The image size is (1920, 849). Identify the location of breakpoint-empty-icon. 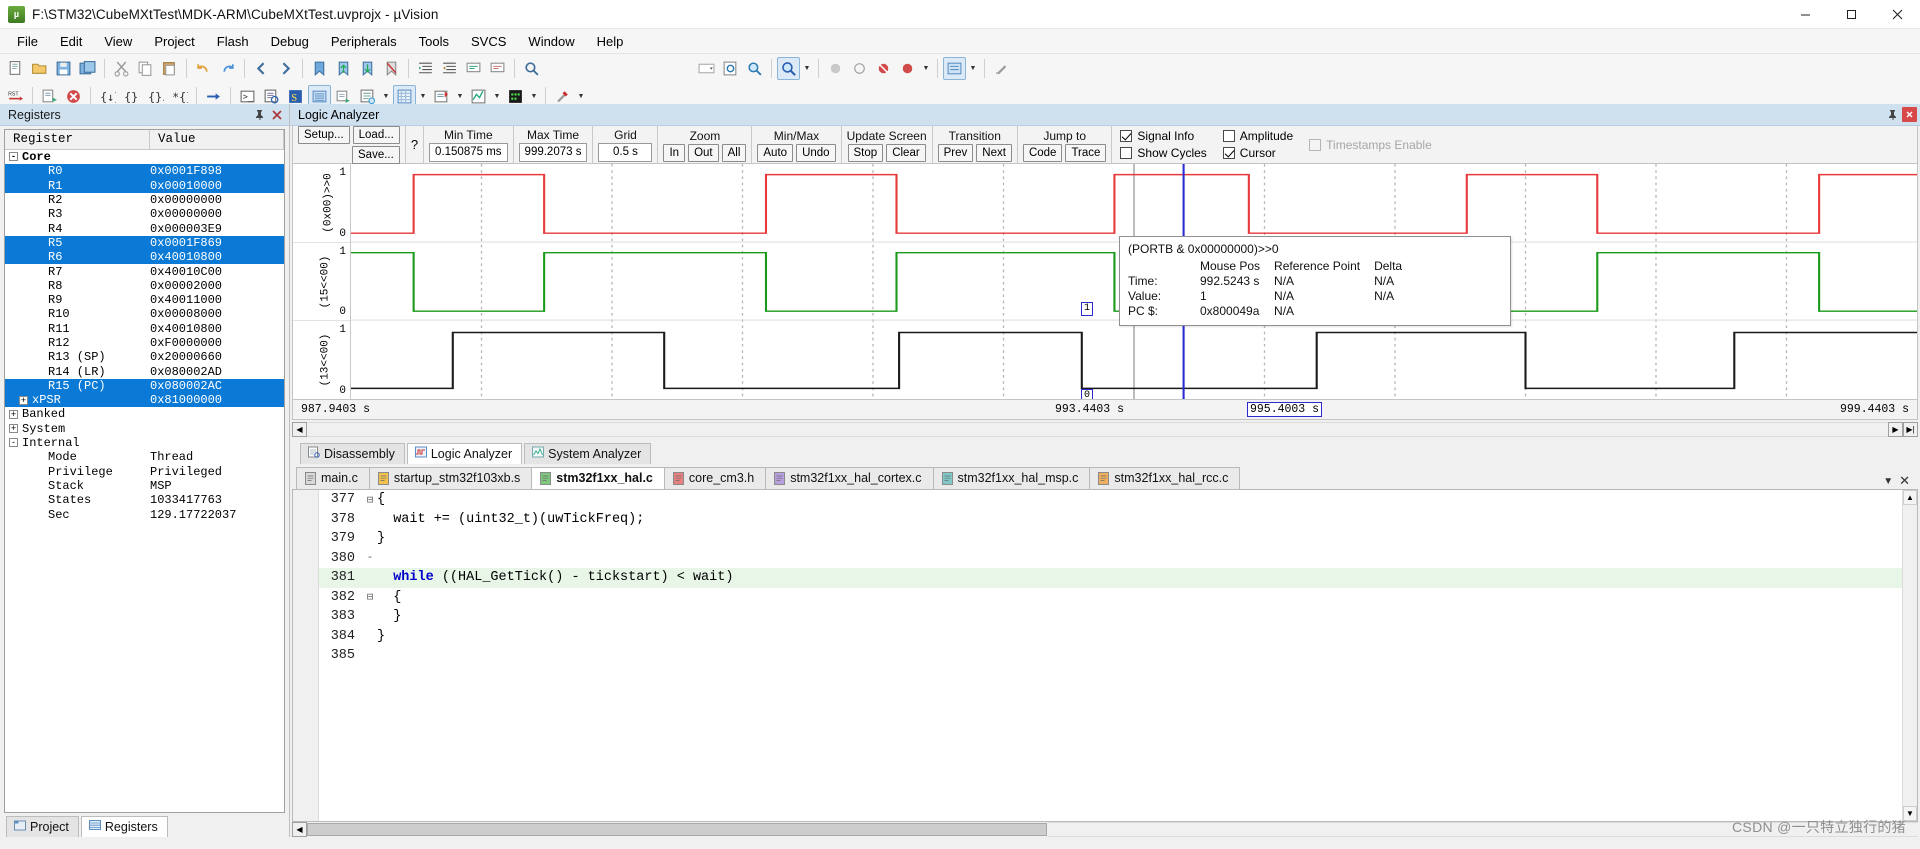
(859, 68).